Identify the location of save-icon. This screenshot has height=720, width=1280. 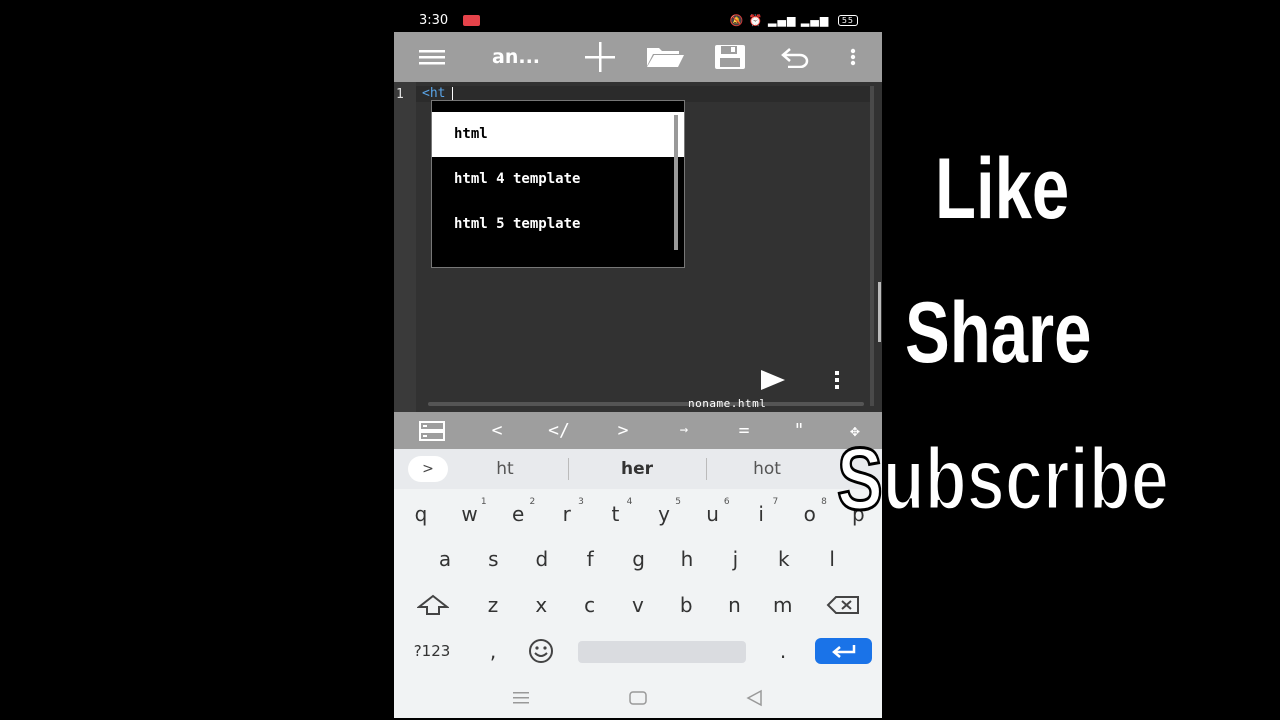
(730, 57).